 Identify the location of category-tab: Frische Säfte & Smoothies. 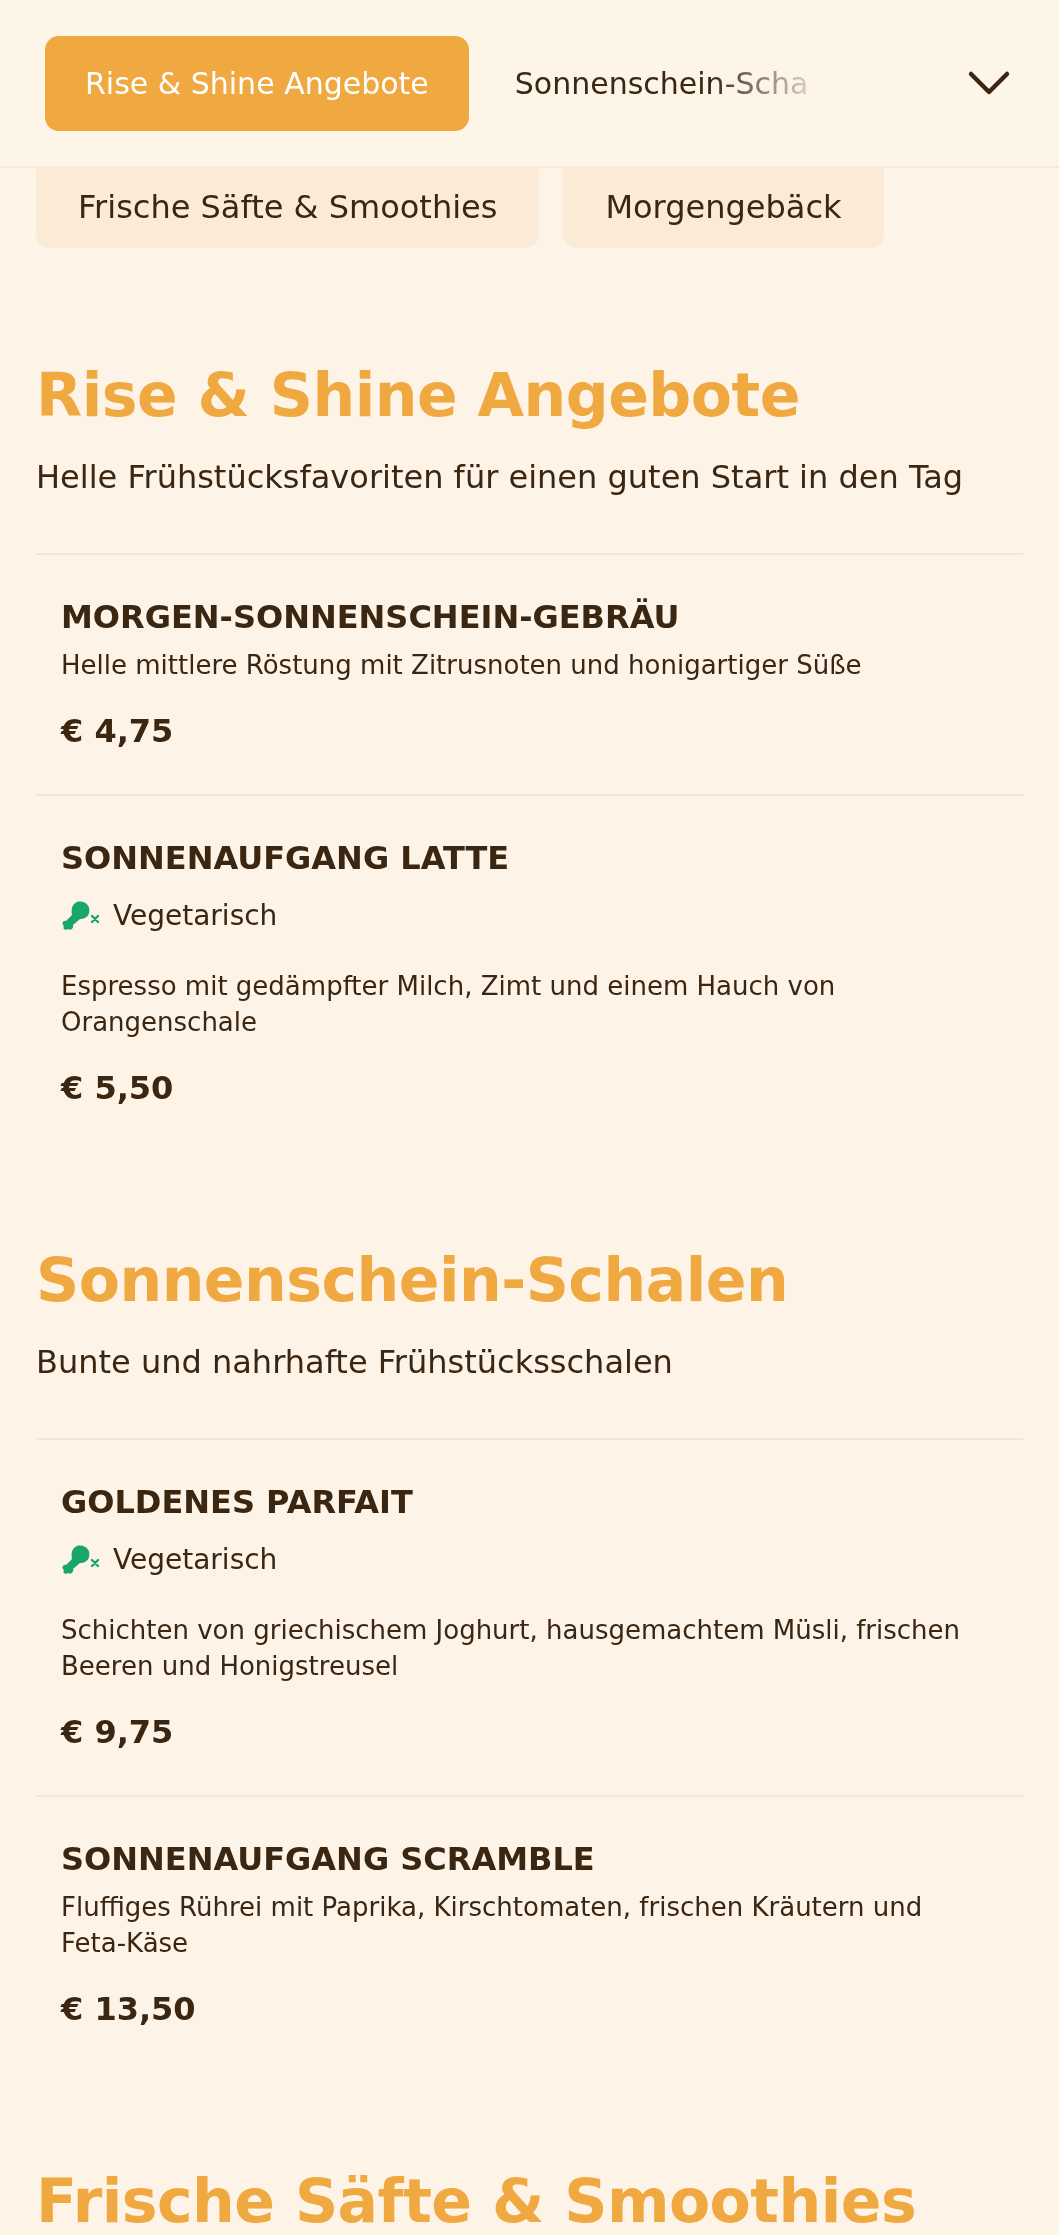
(288, 207).